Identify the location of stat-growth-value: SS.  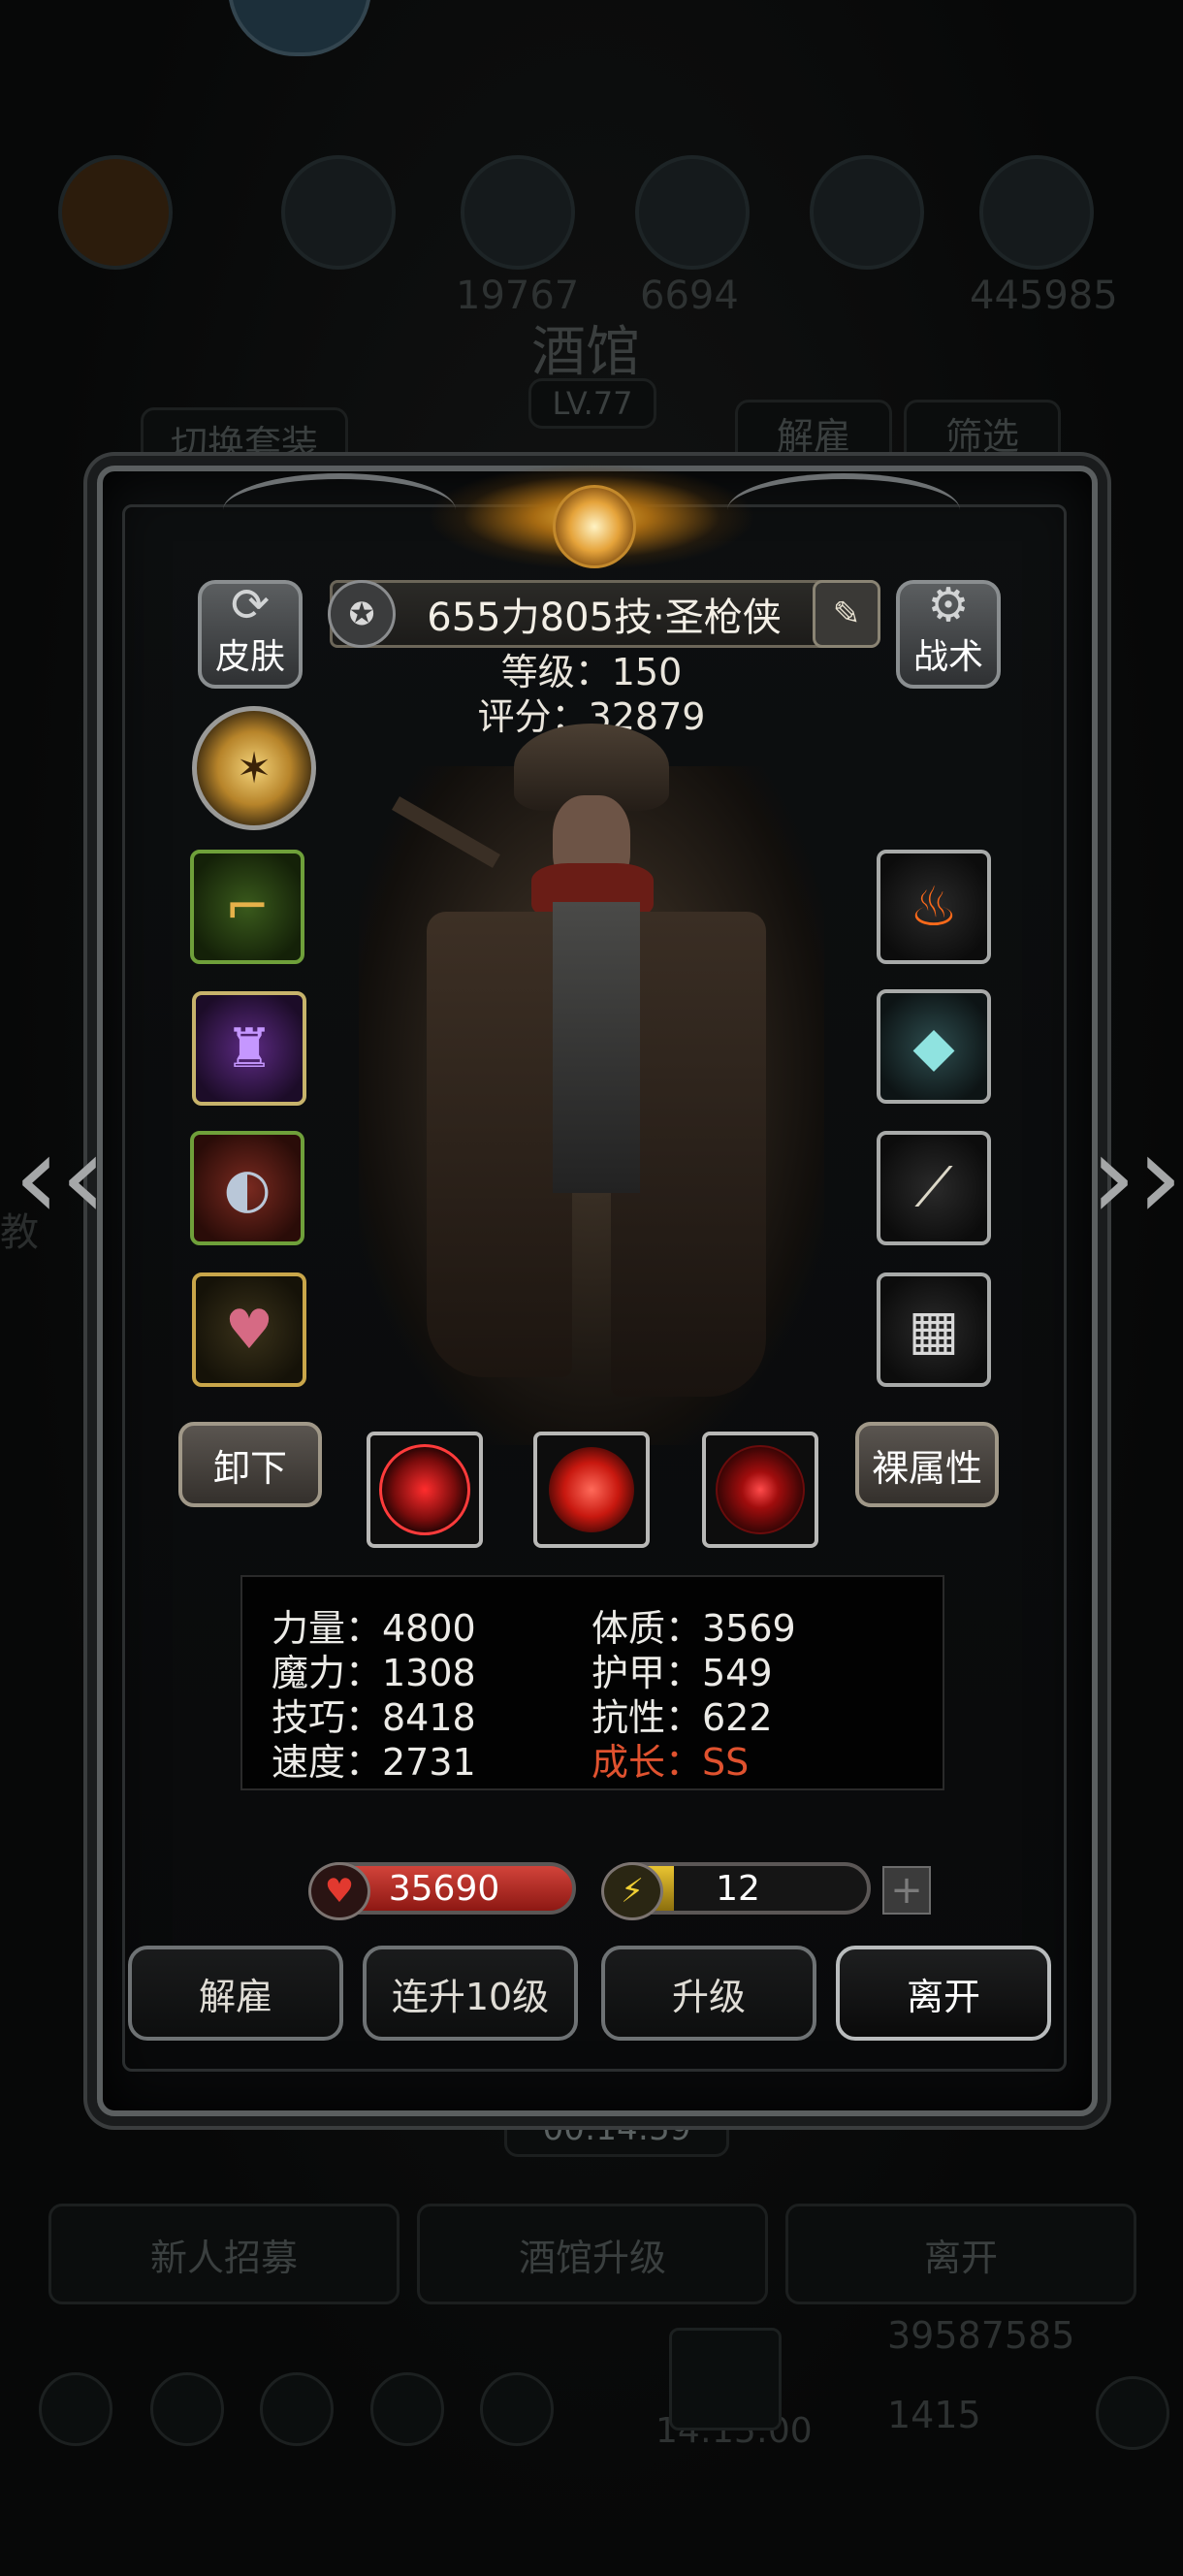
(726, 1762).